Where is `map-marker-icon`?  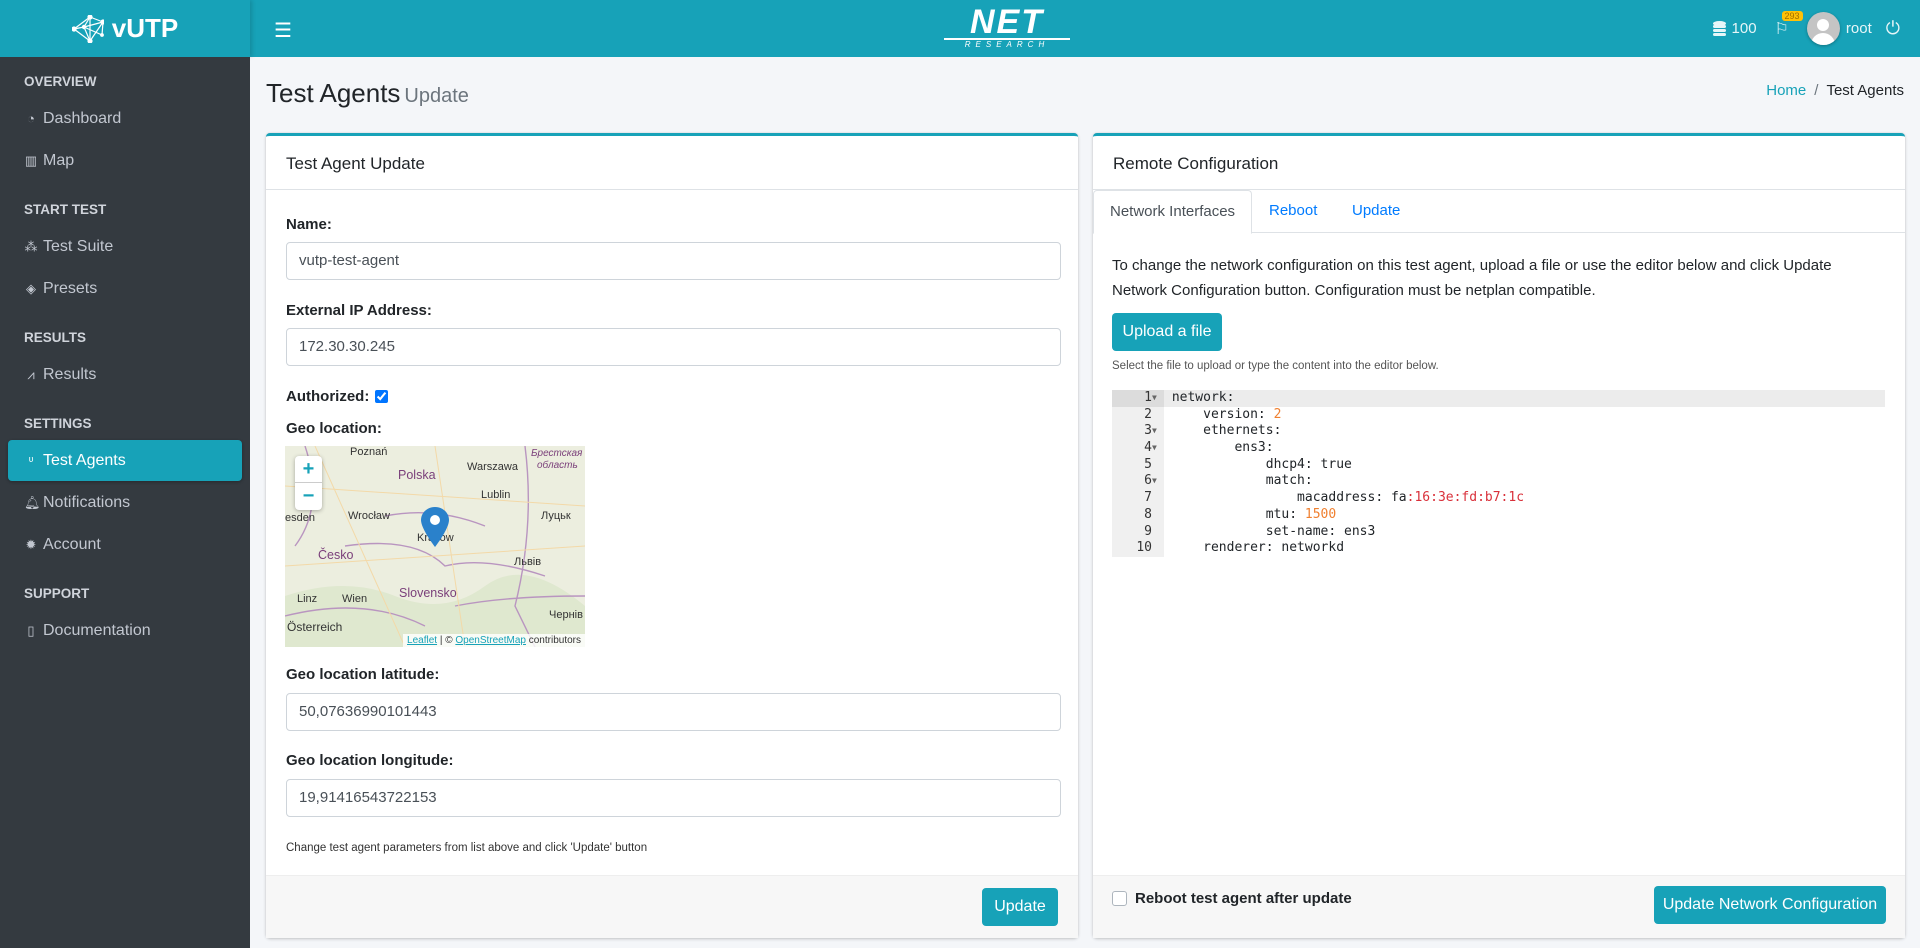
map-marker-icon is located at coordinates (435, 527).